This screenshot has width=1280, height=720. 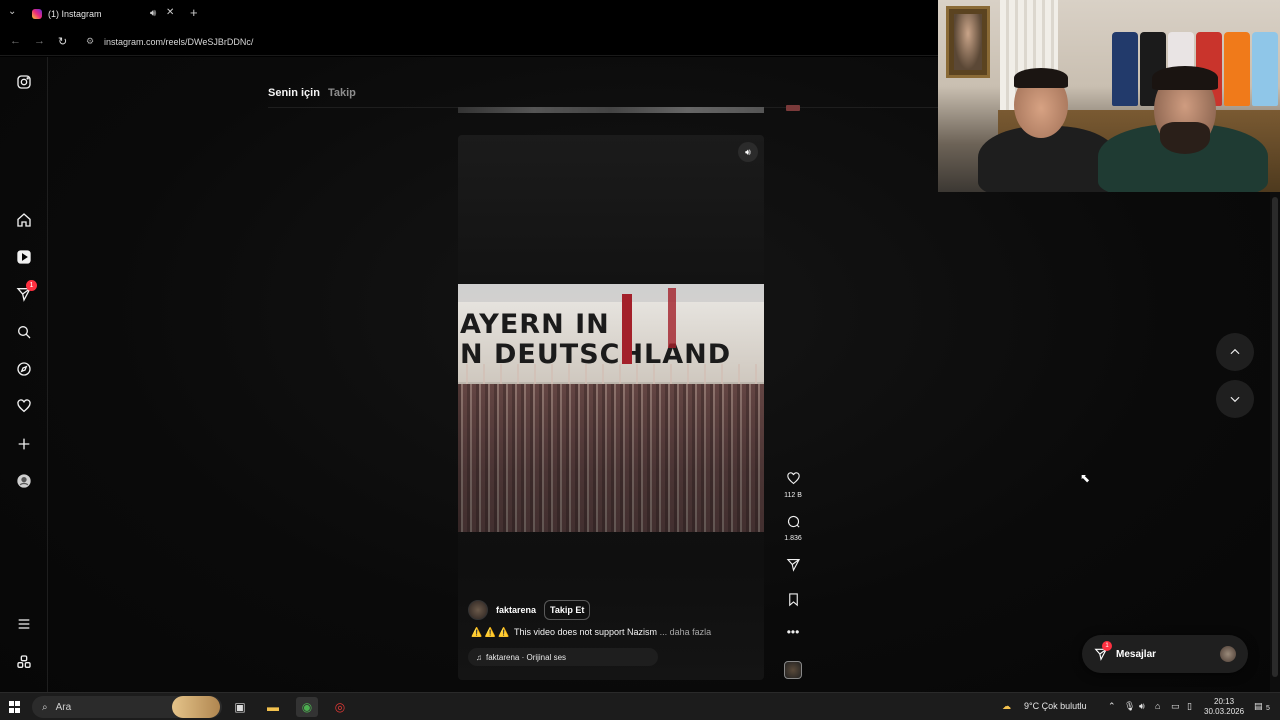 I want to click on share-button, so click(x=793, y=567).